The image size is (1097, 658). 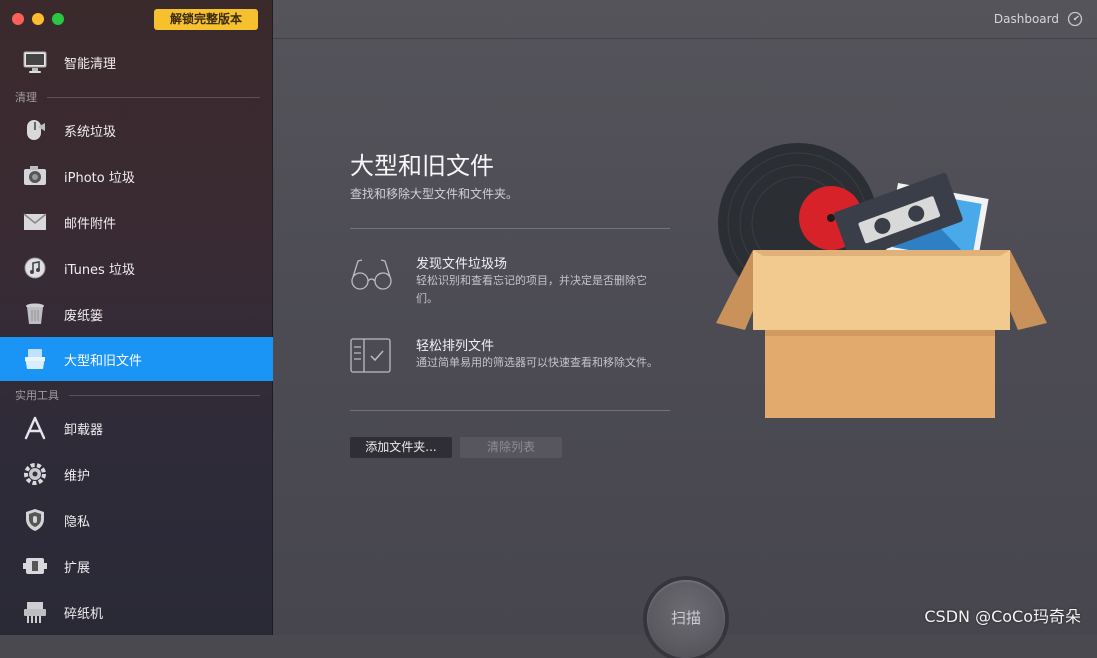 I want to click on sidebar-item-label: 大型和旧文件, so click(x=103, y=361).